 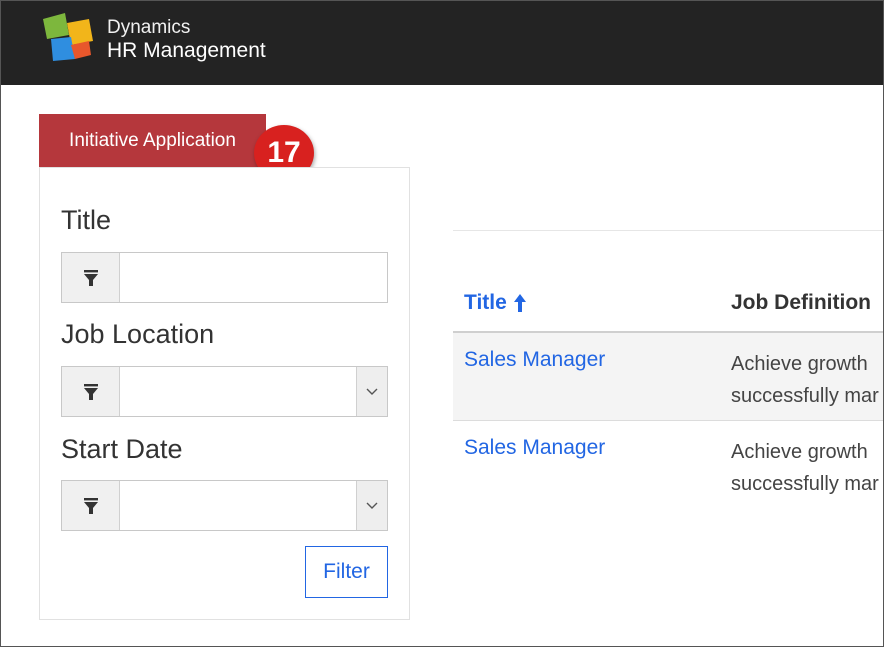 I want to click on tab-label: Initiative Application, so click(x=152, y=140).